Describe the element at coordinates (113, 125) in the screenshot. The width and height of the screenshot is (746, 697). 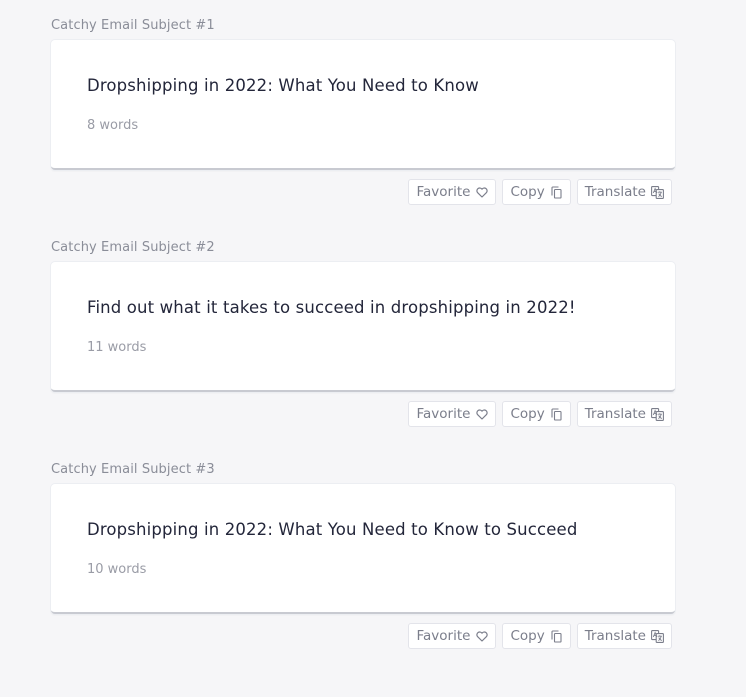
I see `word-count: 8 words` at that location.